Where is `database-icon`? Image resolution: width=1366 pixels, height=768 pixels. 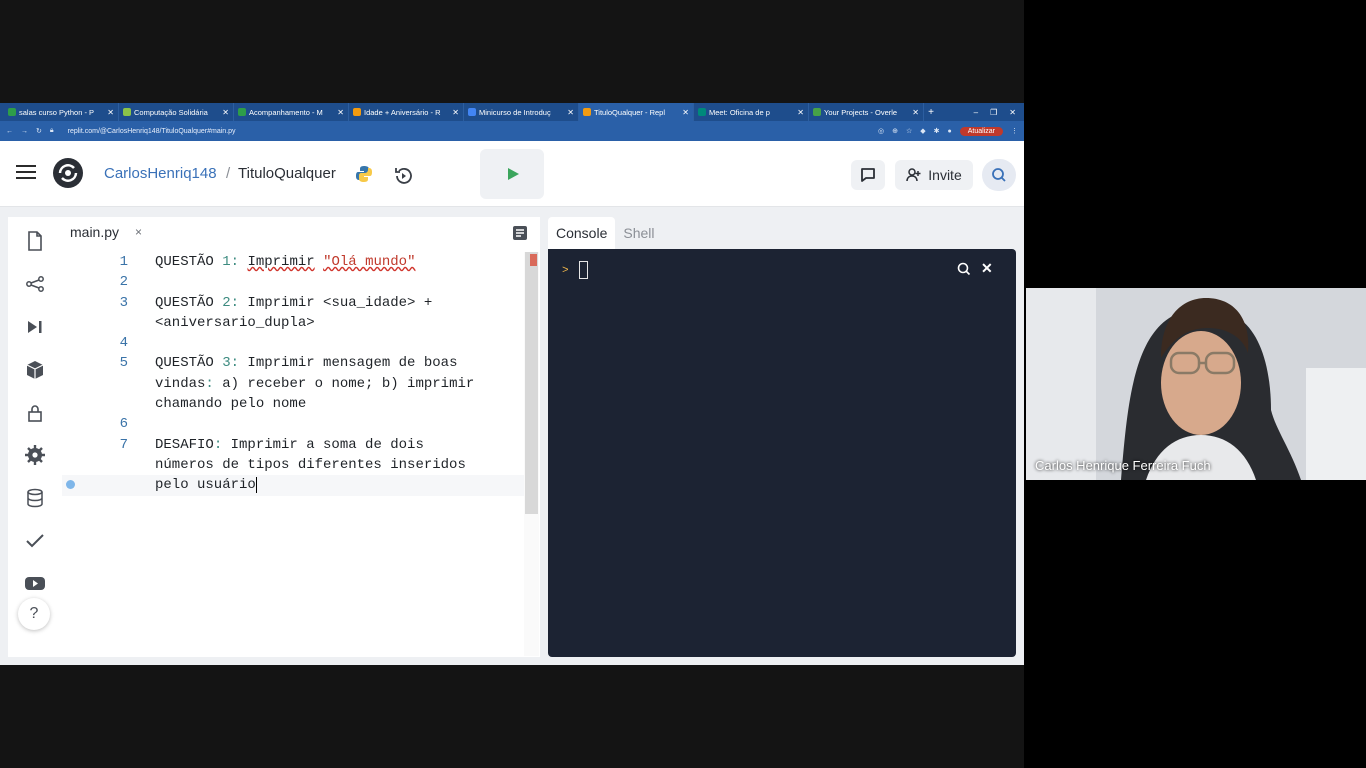
database-icon is located at coordinates (35, 498).